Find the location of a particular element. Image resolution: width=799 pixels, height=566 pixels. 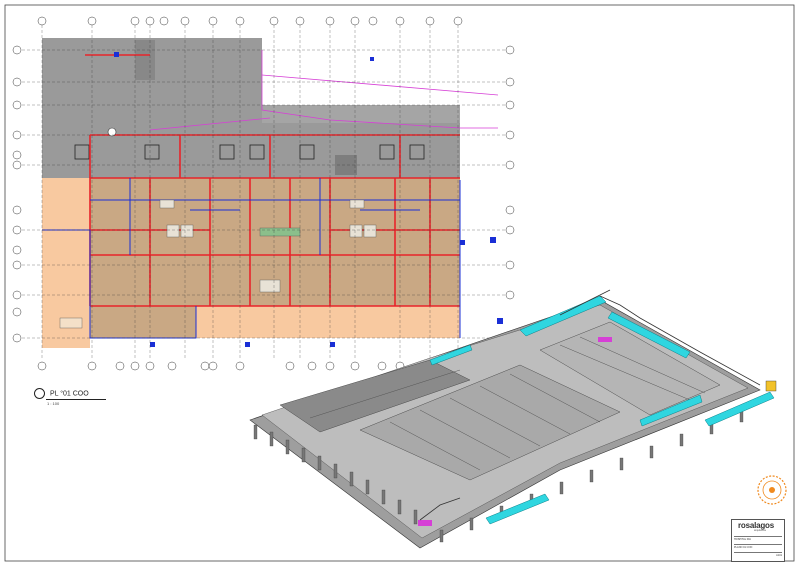

view-title-text: PL °01 COO is located at coordinates (69, 394).